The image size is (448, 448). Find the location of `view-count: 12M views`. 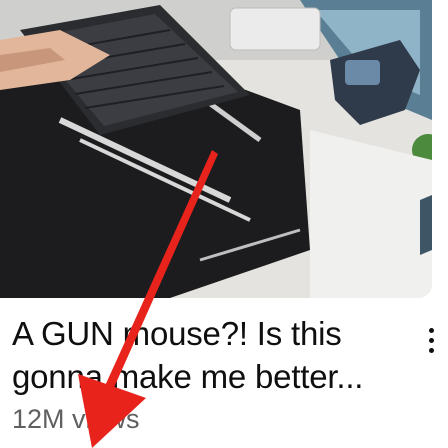

view-count: 12M views is located at coordinates (76, 419).